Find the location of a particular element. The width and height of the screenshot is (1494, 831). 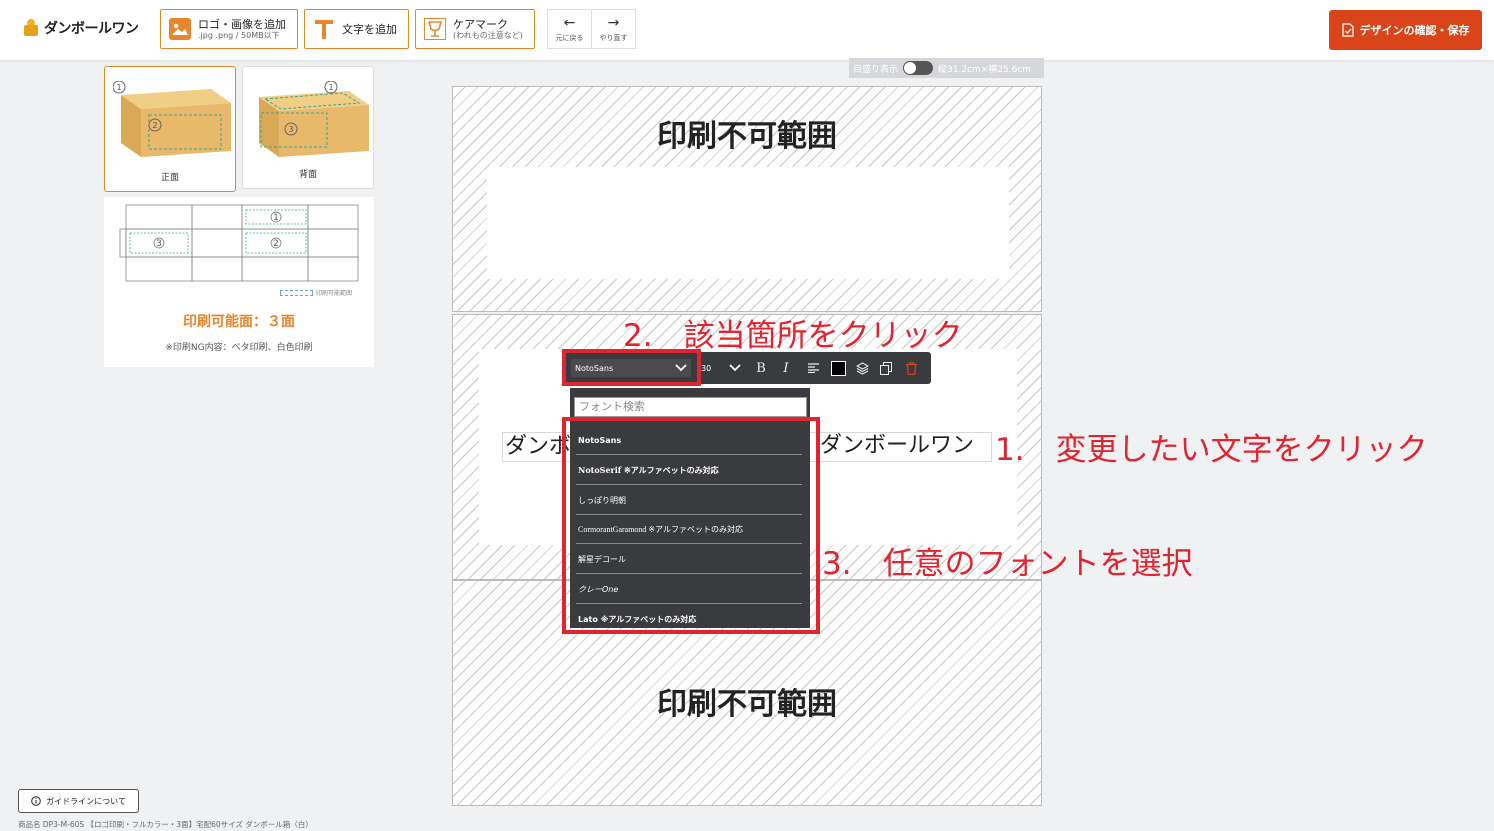

text-color-swatch is located at coordinates (838, 368).